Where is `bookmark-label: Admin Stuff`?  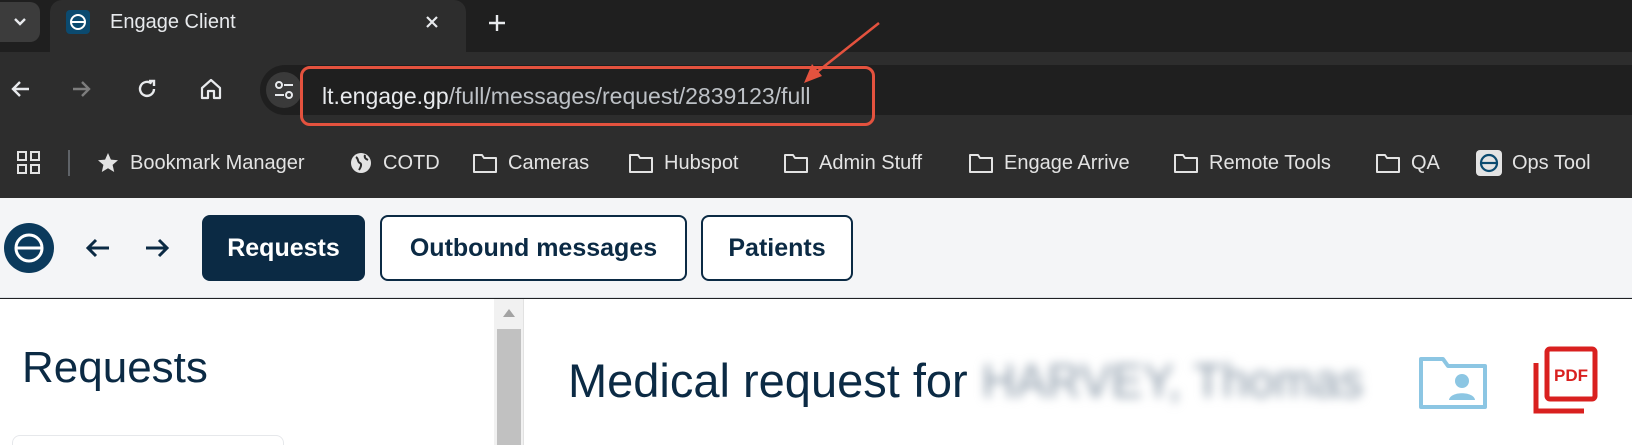
bookmark-label: Admin Stuff is located at coordinates (871, 162).